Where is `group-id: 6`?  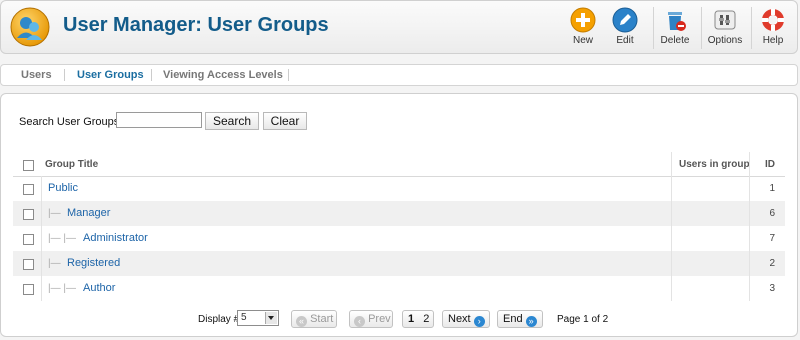
group-id: 6 is located at coordinates (772, 213).